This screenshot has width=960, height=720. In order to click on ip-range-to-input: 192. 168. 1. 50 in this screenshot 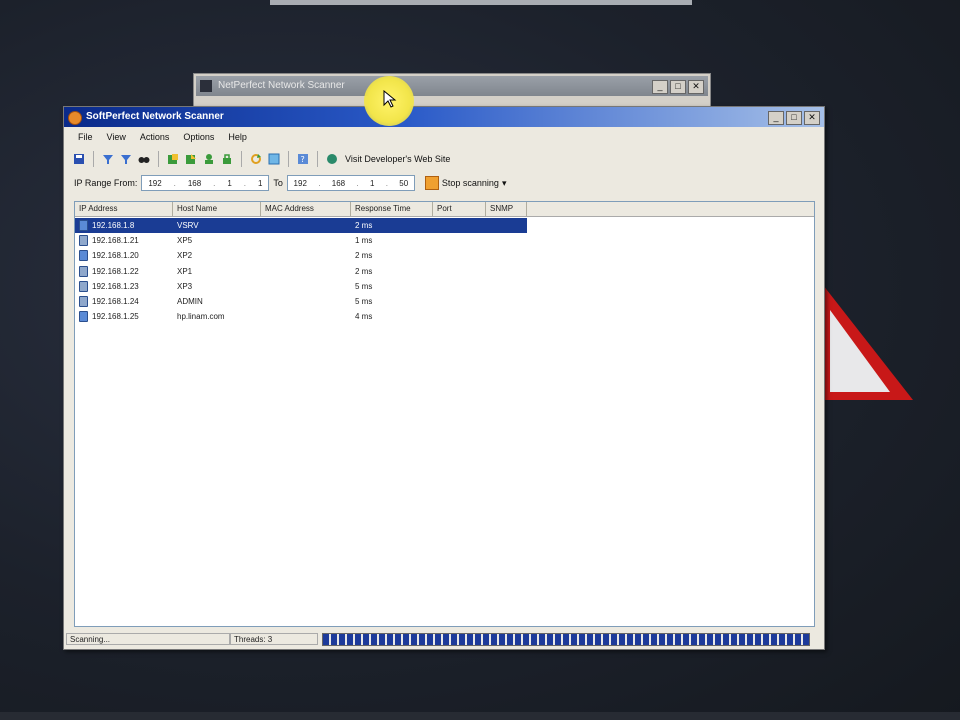, I will do `click(350, 183)`.